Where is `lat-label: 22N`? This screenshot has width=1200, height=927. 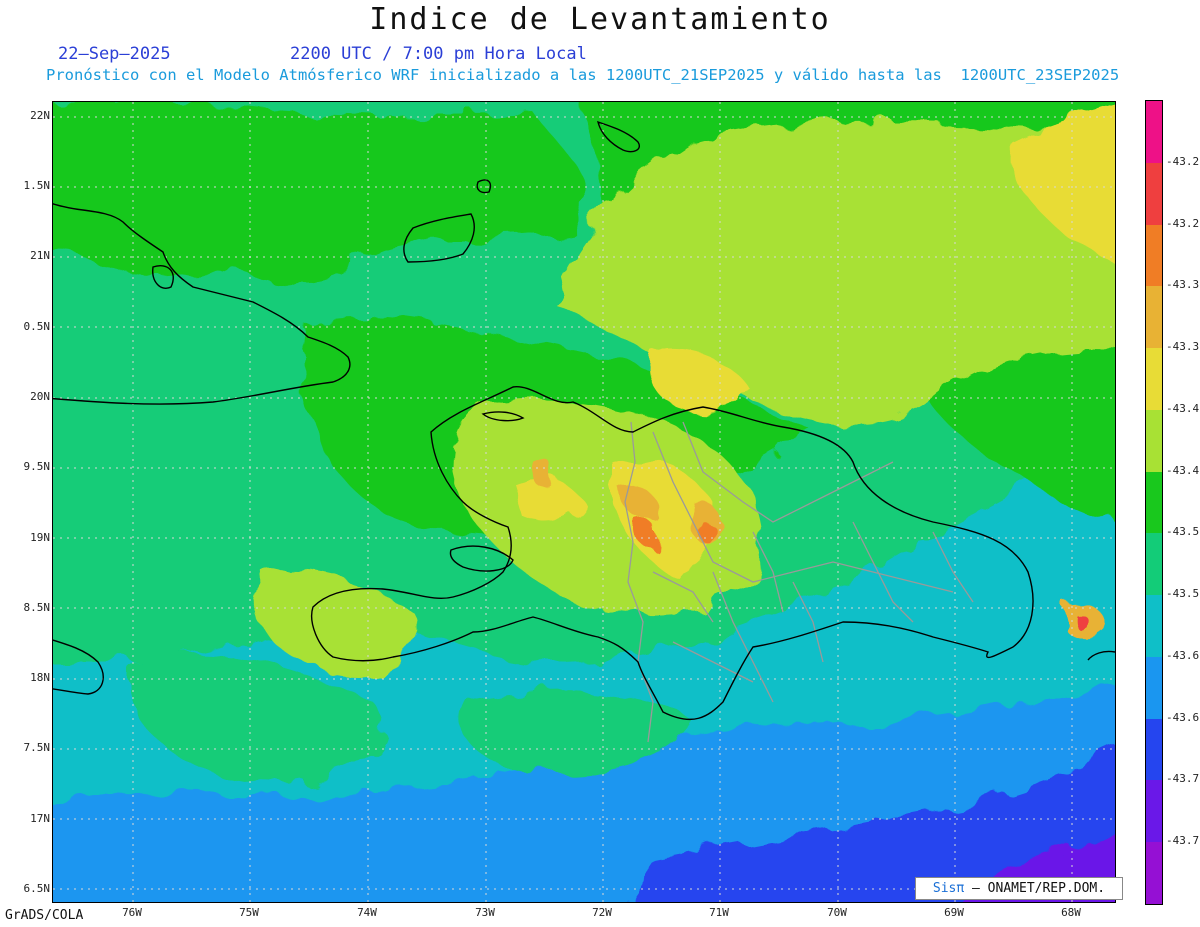
lat-label: 22N is located at coordinates (40, 115).